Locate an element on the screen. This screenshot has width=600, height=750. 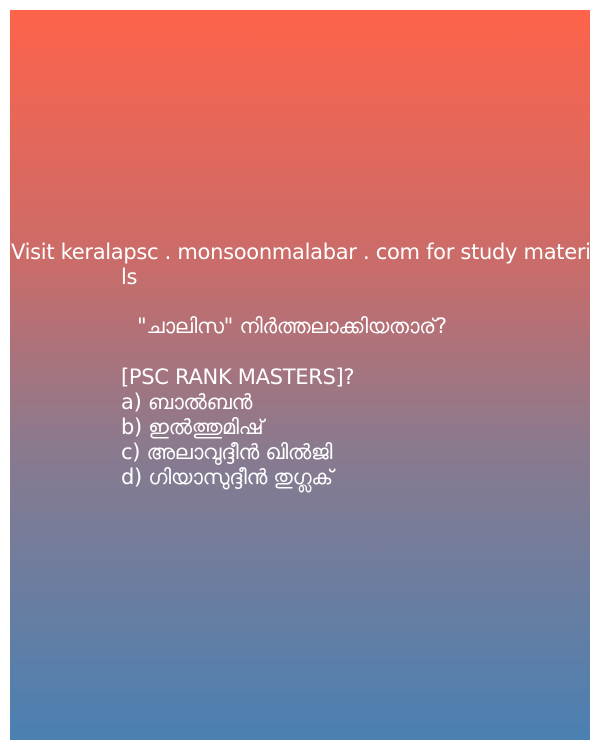
question-text: "ചാലിസ" നിർത്തലാക്കിയതാര്? is located at coordinates (292, 326).